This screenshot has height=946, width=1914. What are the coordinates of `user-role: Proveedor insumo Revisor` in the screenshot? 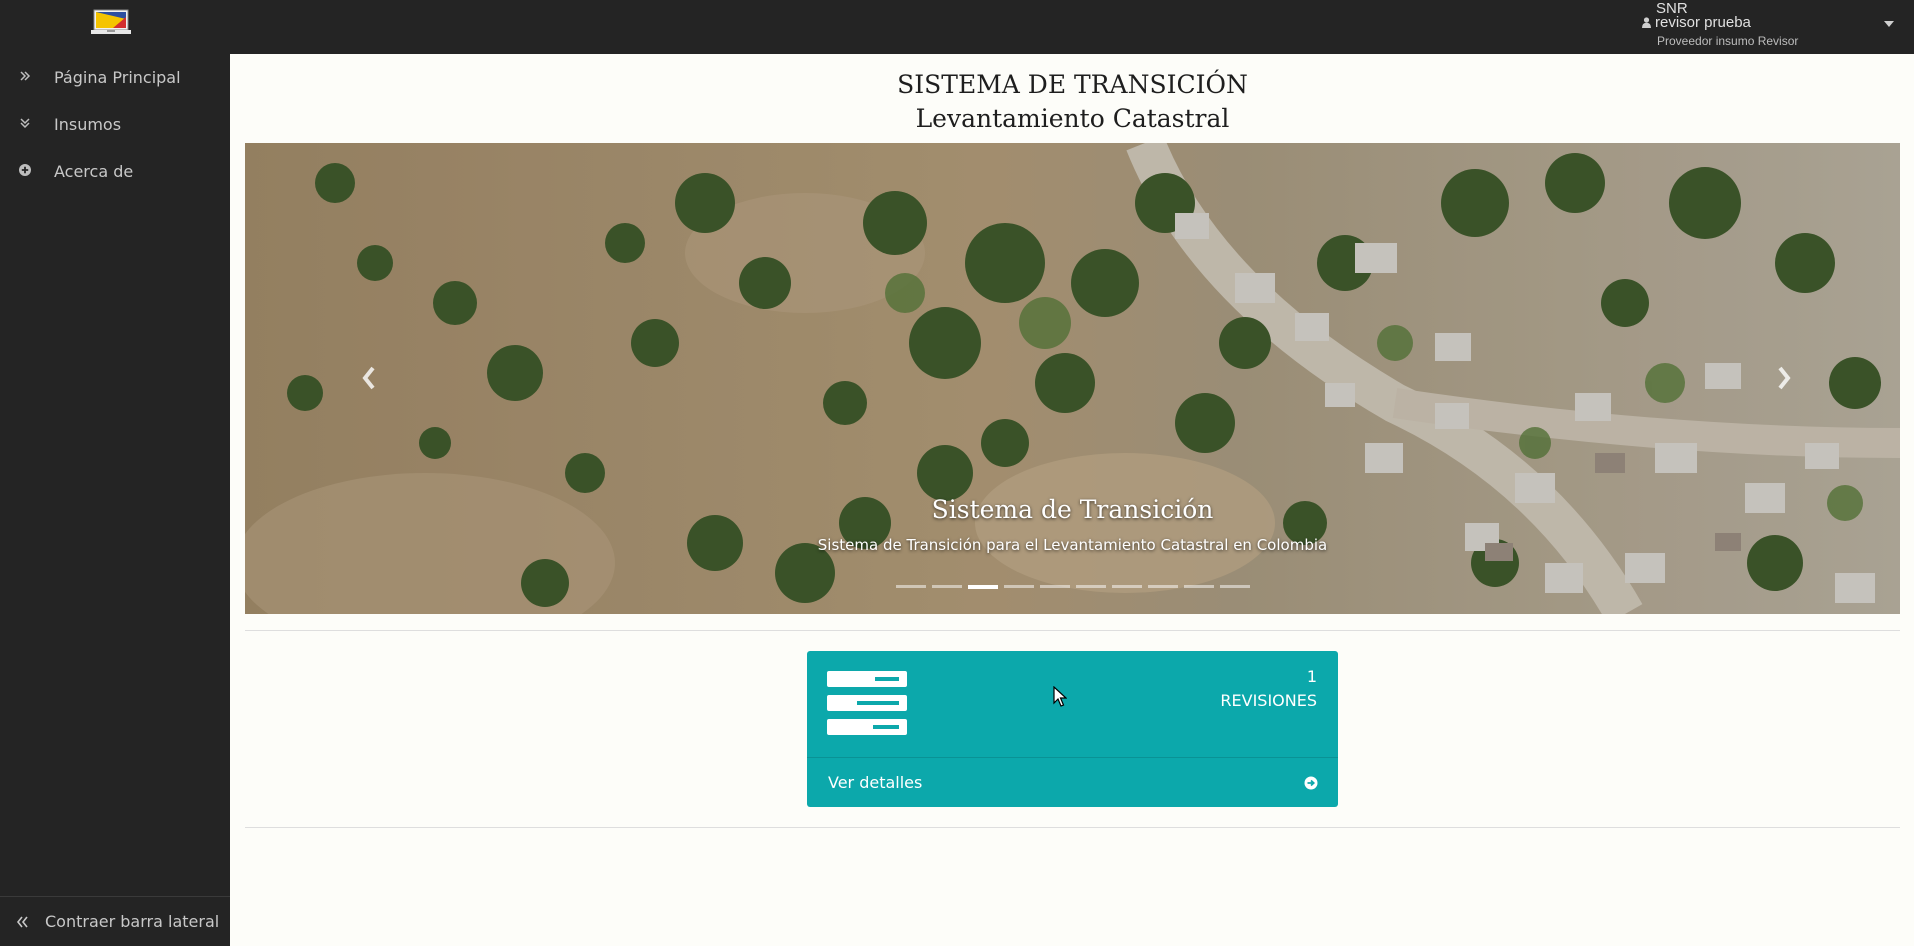 It's located at (1728, 41).